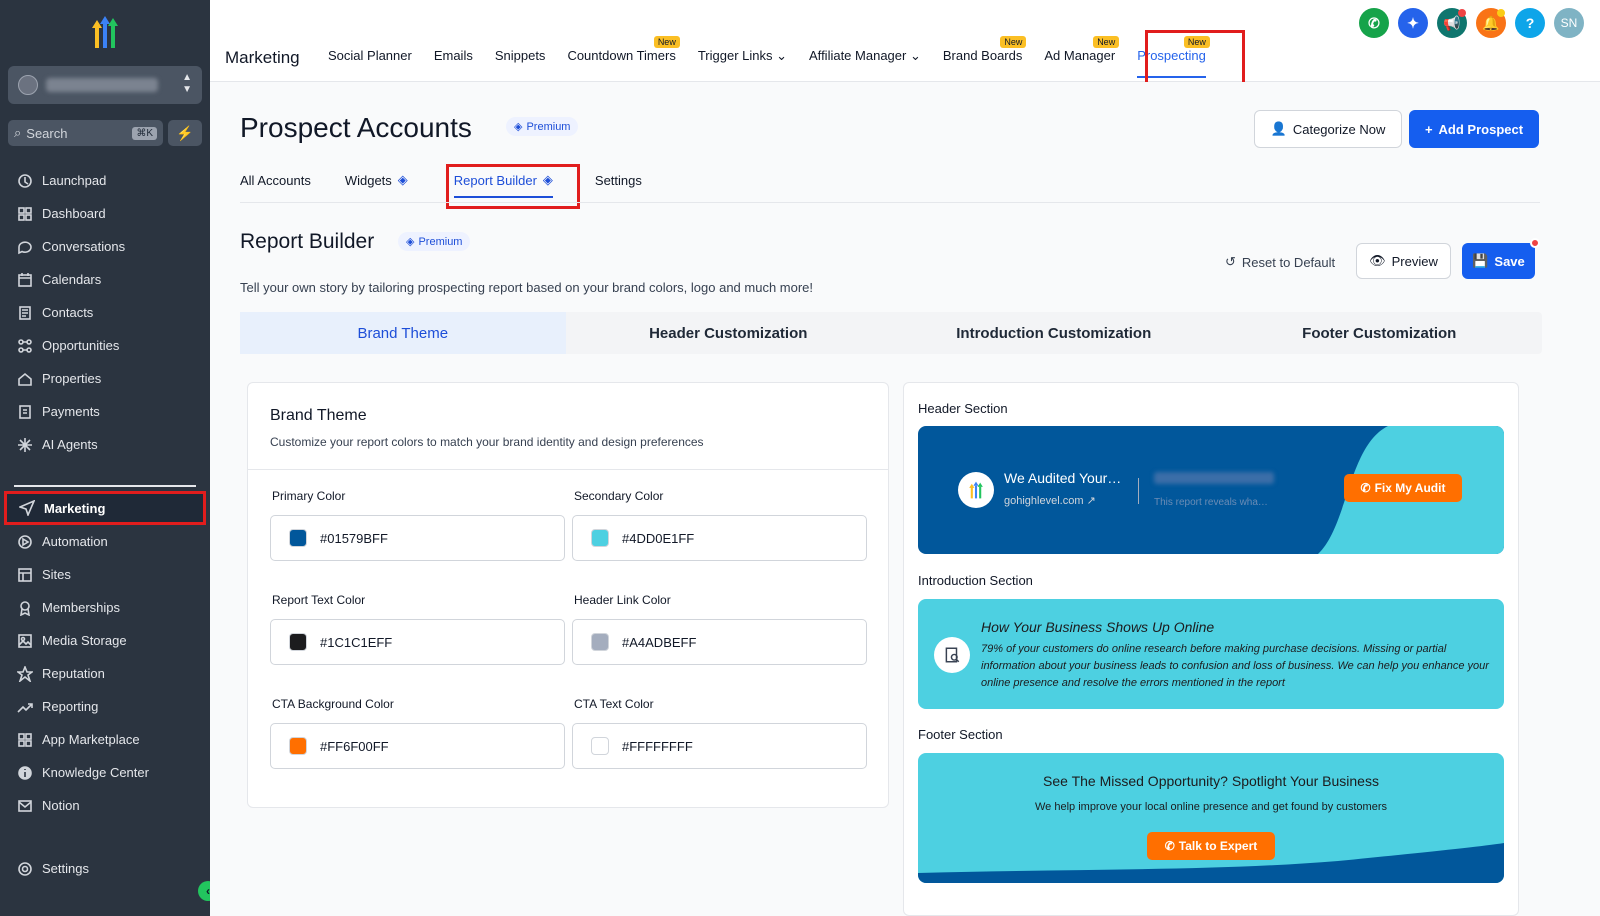  What do you see at coordinates (105, 607) in the screenshot?
I see `sidebar-item-memberships: Memberships` at bounding box center [105, 607].